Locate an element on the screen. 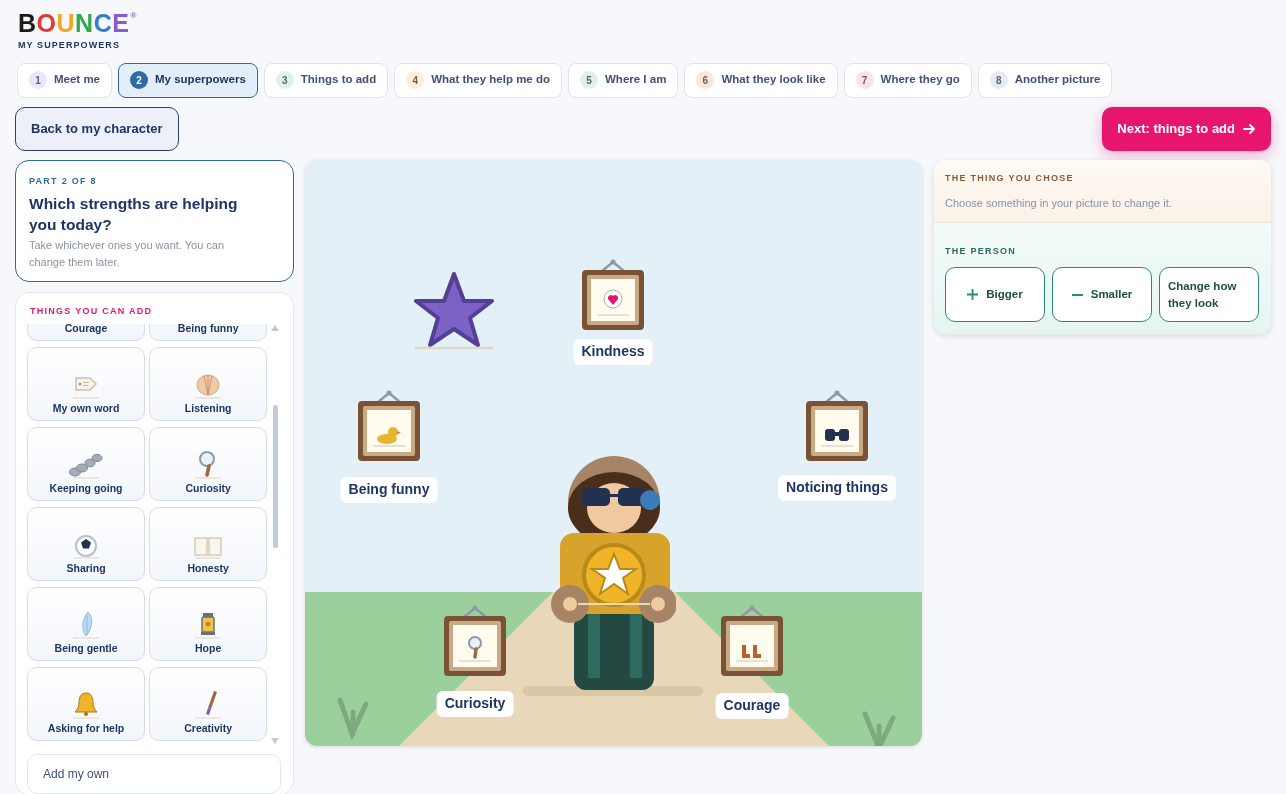  sticker-label: Curiosity is located at coordinates (475, 703).